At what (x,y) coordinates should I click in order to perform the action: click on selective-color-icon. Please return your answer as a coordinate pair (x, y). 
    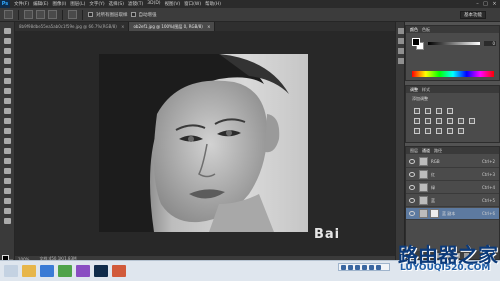
    Looking at the image, I should click on (461, 131).